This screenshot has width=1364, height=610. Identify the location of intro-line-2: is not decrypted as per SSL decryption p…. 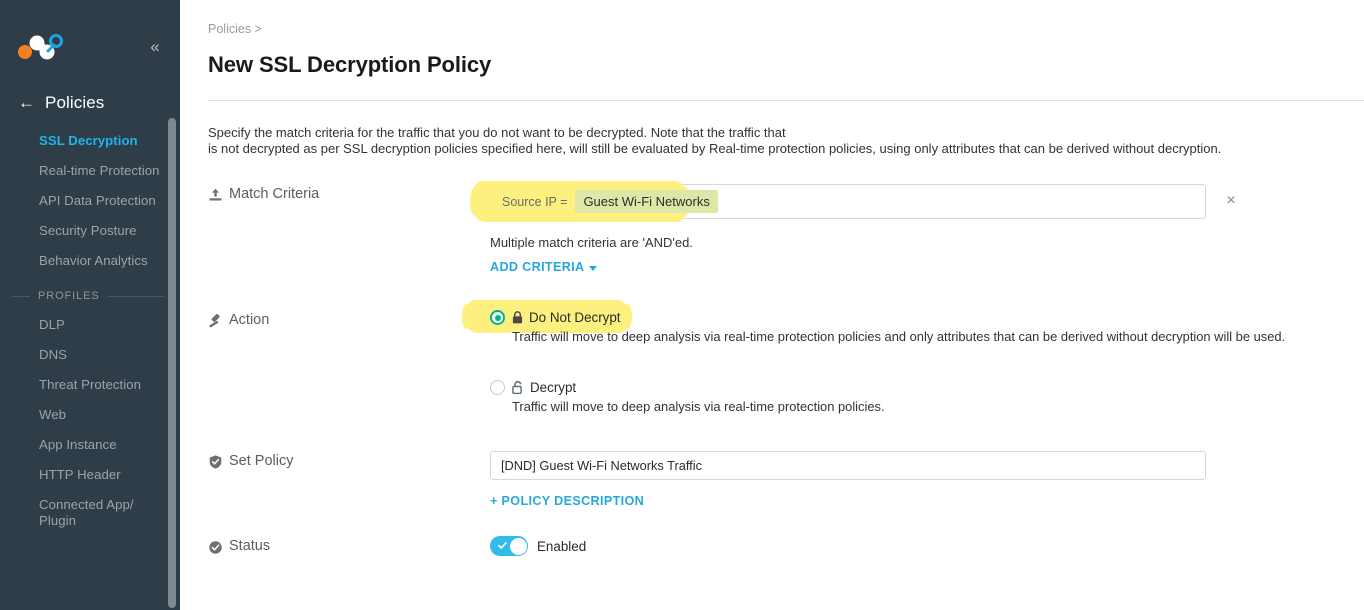
(715, 148).